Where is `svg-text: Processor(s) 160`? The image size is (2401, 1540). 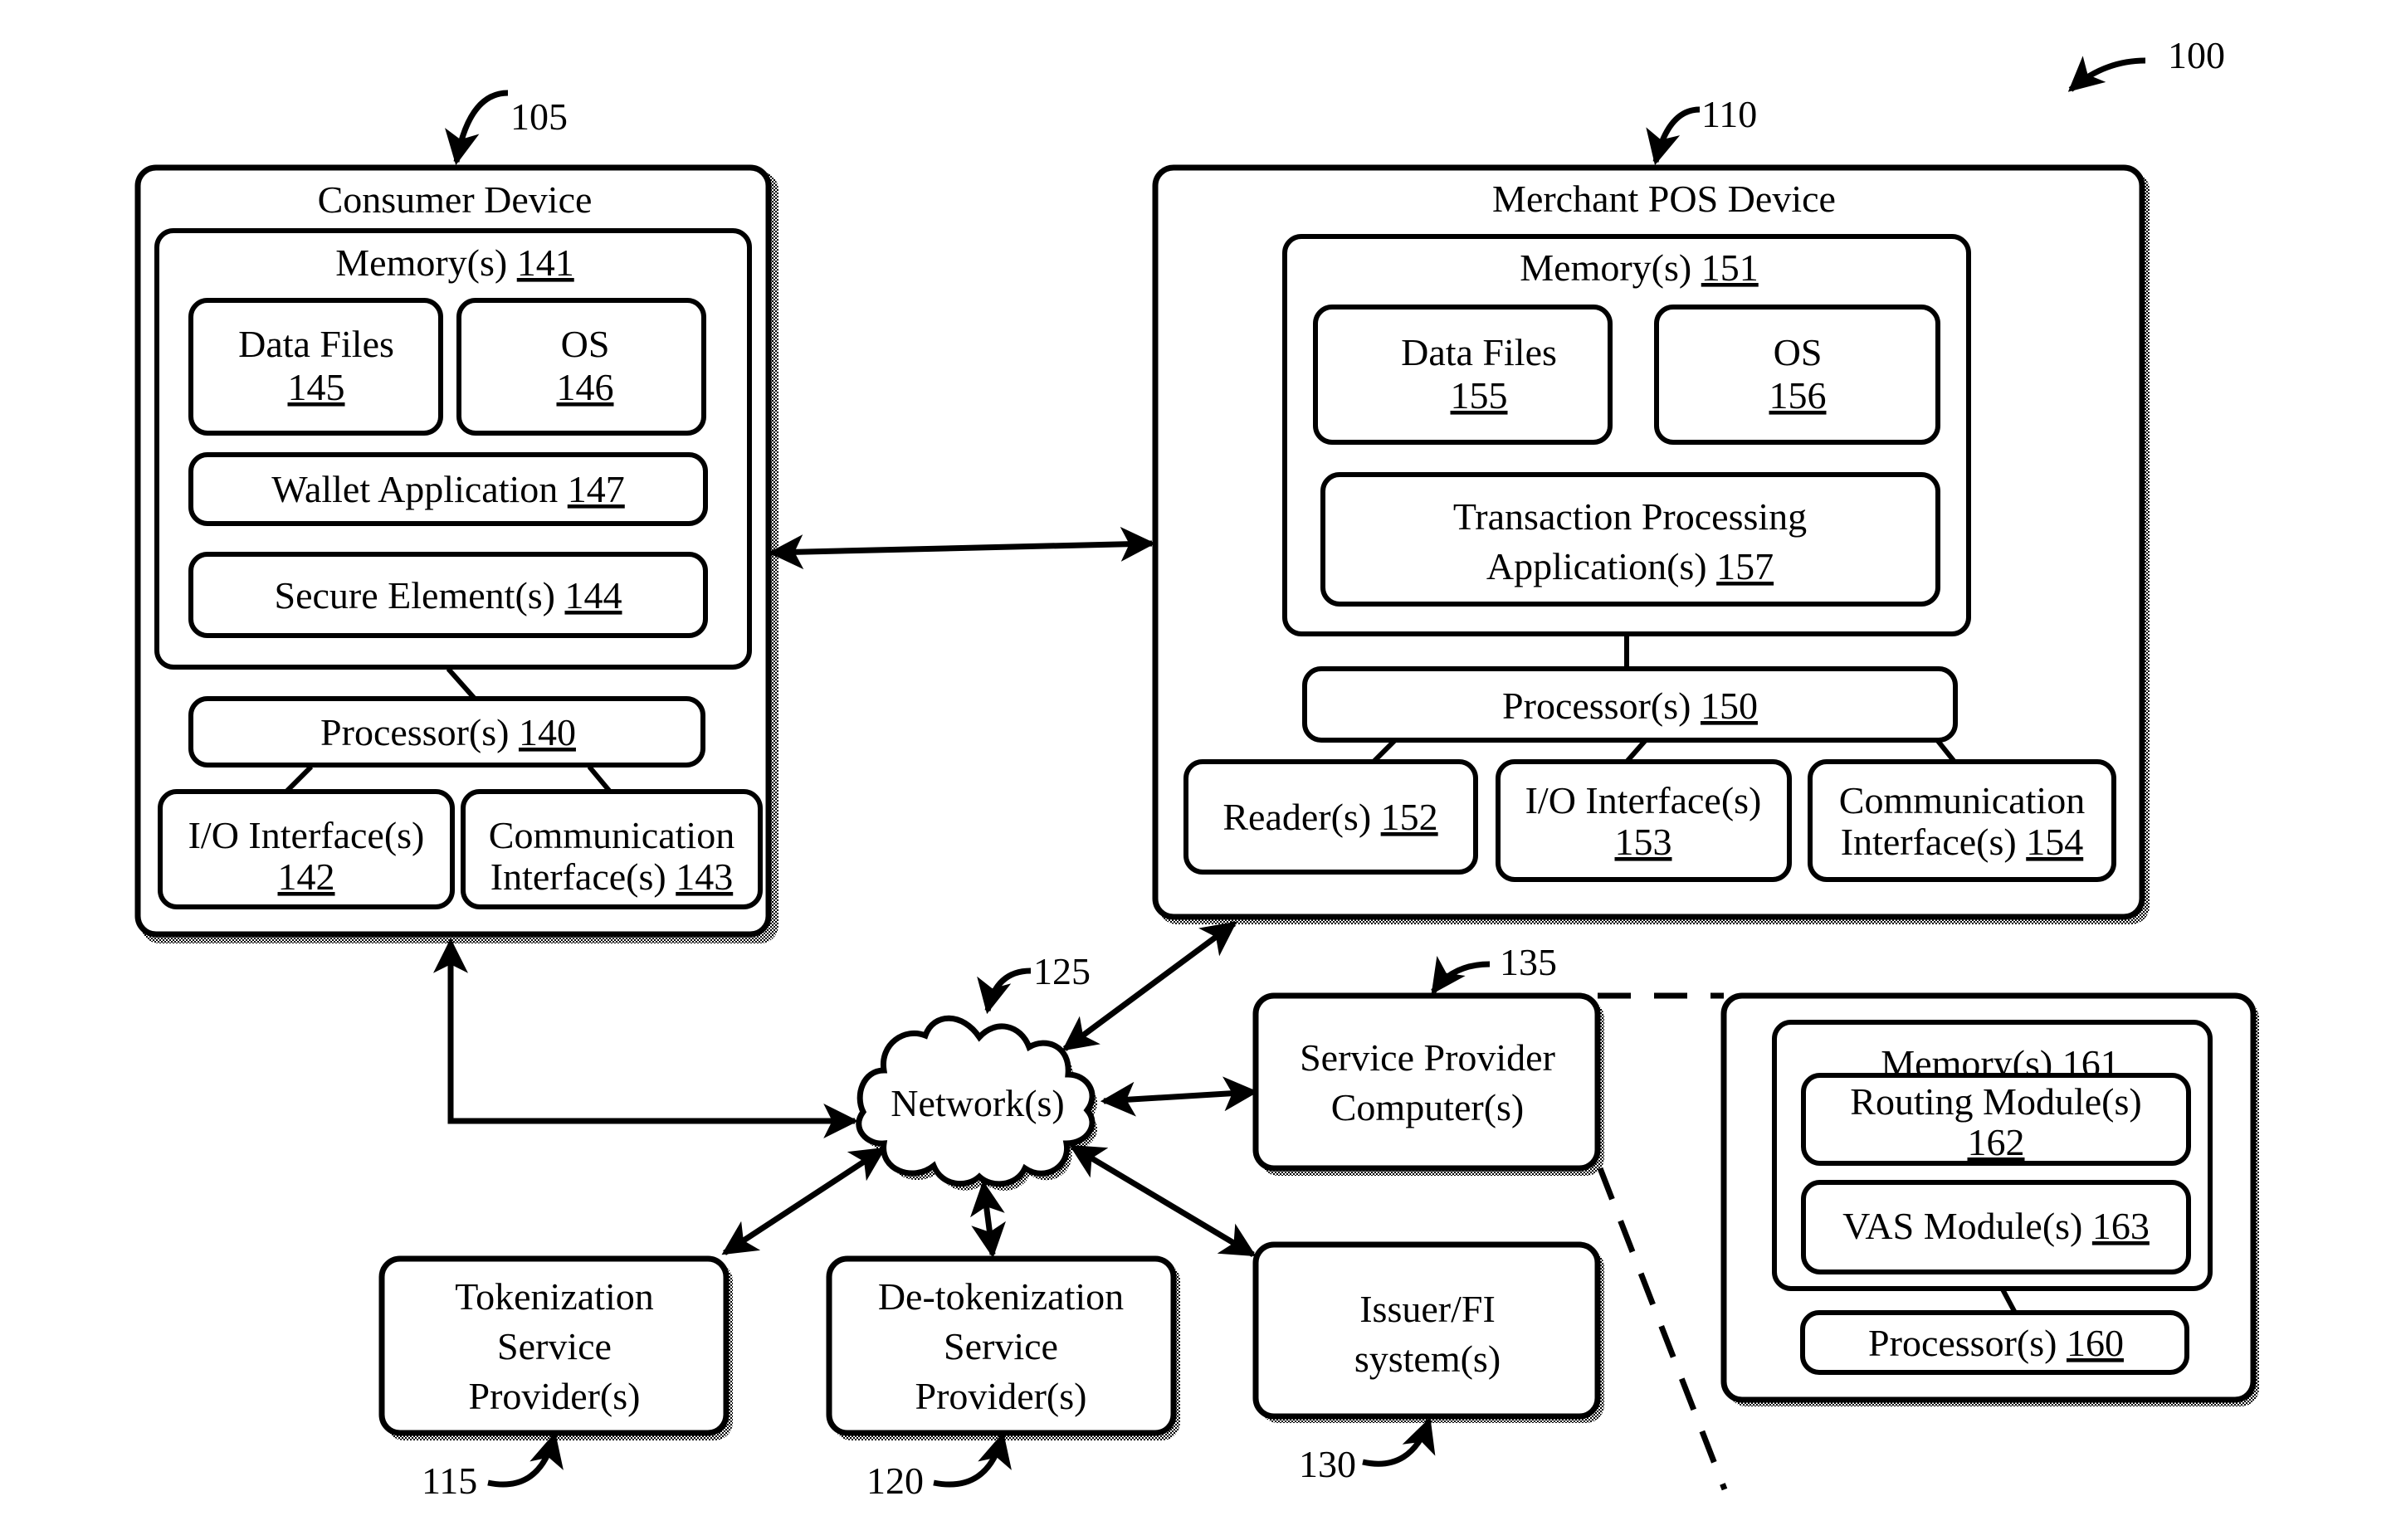
svg-text: Processor(s) 160 is located at coordinates (1996, 1343).